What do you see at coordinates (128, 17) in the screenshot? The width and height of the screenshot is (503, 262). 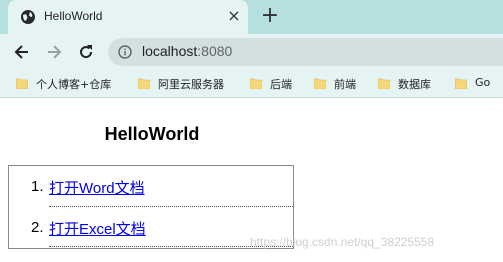 I see `tab-helloworld: HelloWorld ×` at bounding box center [128, 17].